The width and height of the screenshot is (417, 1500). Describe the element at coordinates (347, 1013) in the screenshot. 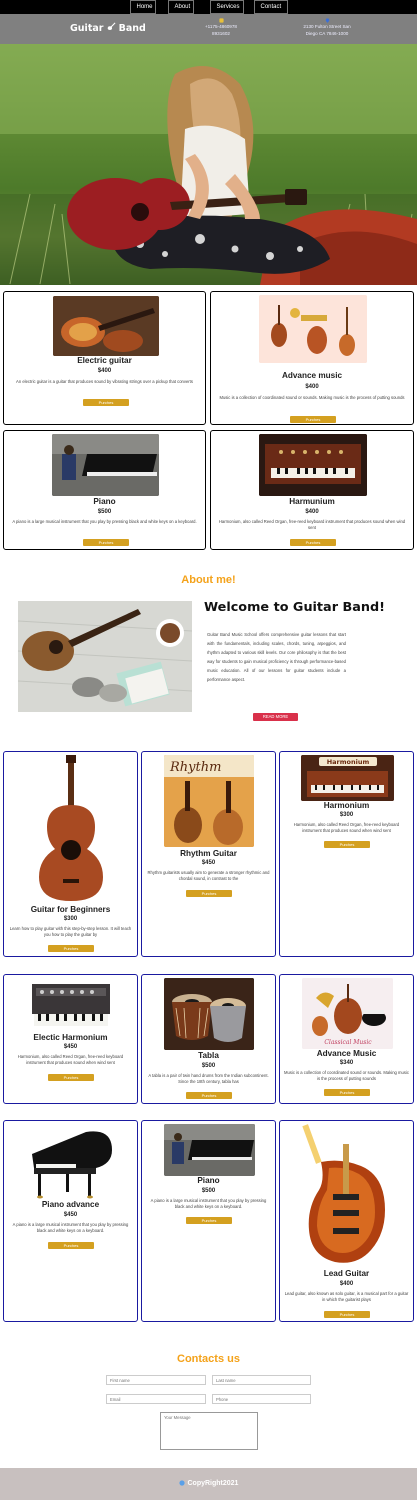

I see `classical-music-image: Classical Music` at that location.